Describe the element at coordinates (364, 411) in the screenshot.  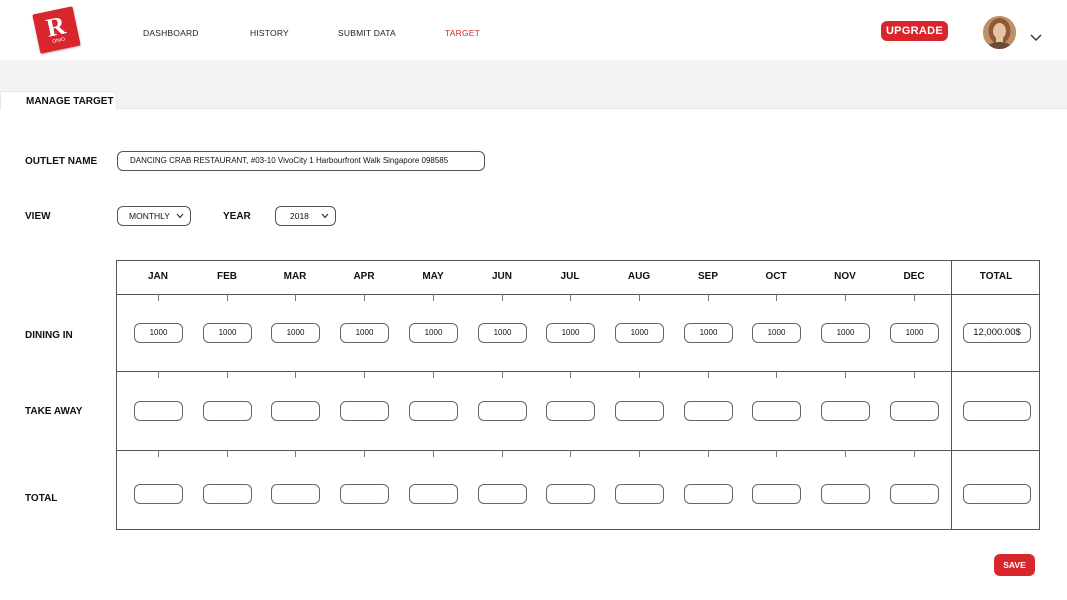
I see `take-away-apr-field` at that location.